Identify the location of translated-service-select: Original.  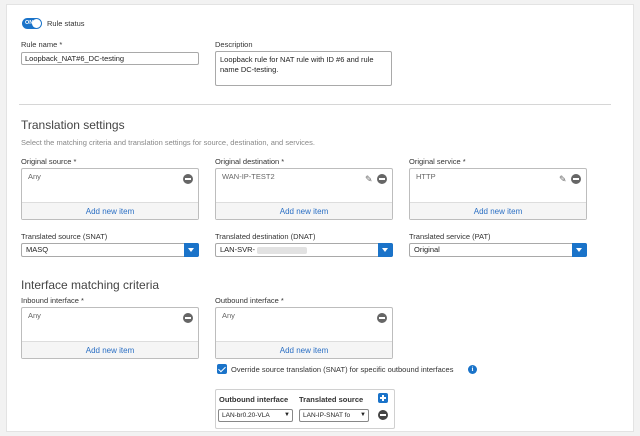
(498, 250).